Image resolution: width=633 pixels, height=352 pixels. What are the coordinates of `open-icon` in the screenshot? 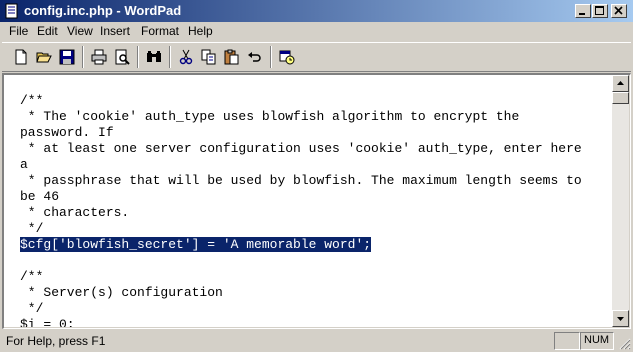 It's located at (44, 57).